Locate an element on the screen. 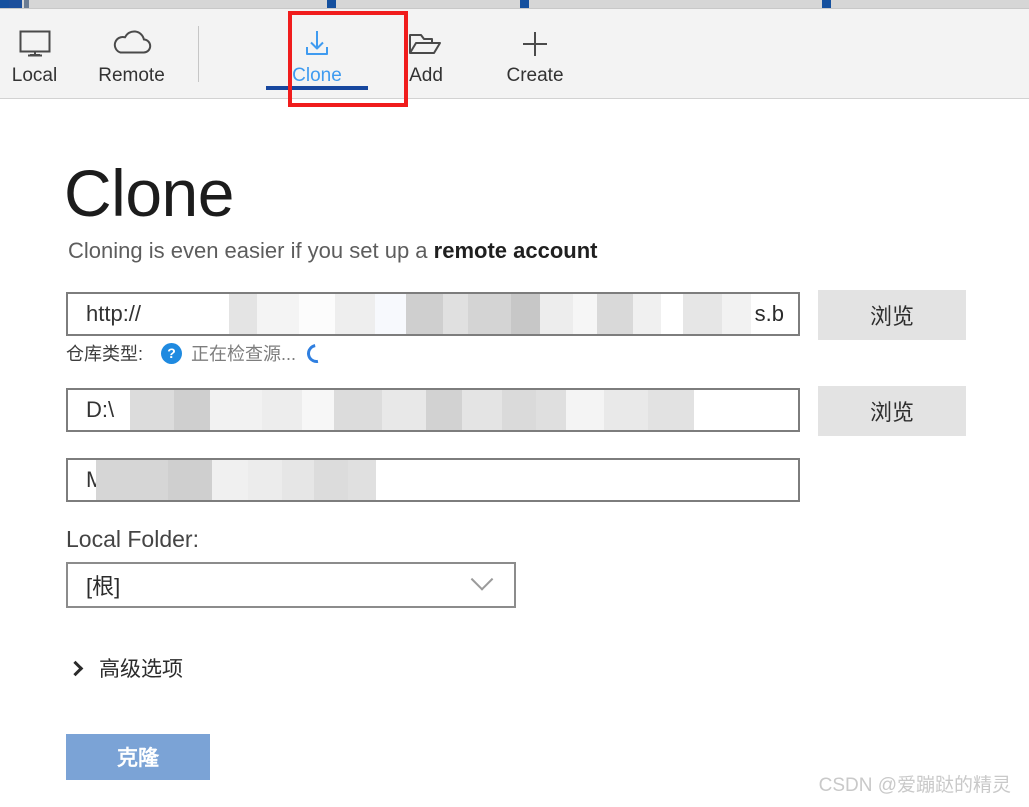  toolbar-item-label: Remote is located at coordinates (131, 75).